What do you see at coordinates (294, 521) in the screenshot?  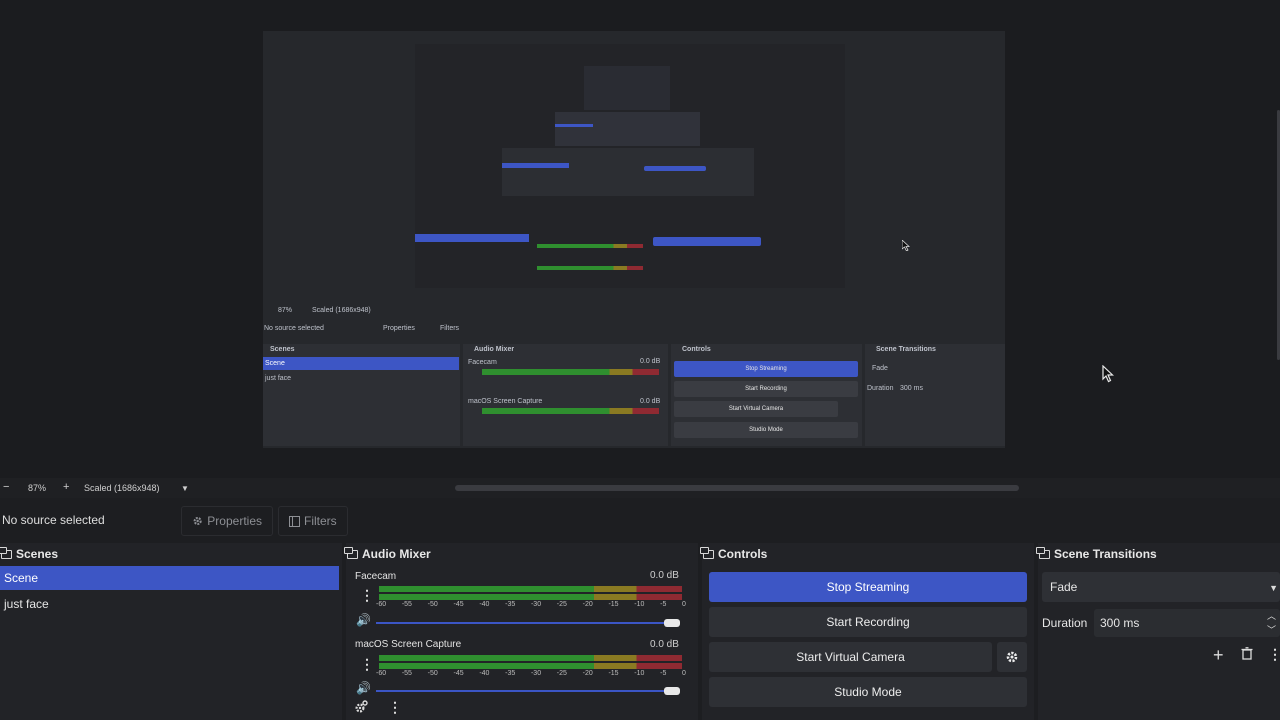 I see `filter-icon` at bounding box center [294, 521].